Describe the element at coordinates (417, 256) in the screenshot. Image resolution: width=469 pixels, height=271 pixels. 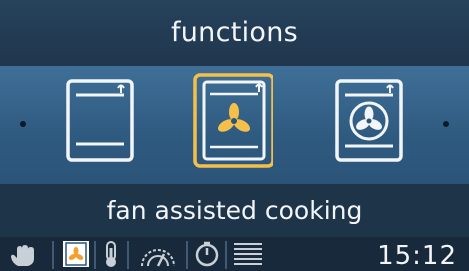
I see `clock: 15:12` at that location.